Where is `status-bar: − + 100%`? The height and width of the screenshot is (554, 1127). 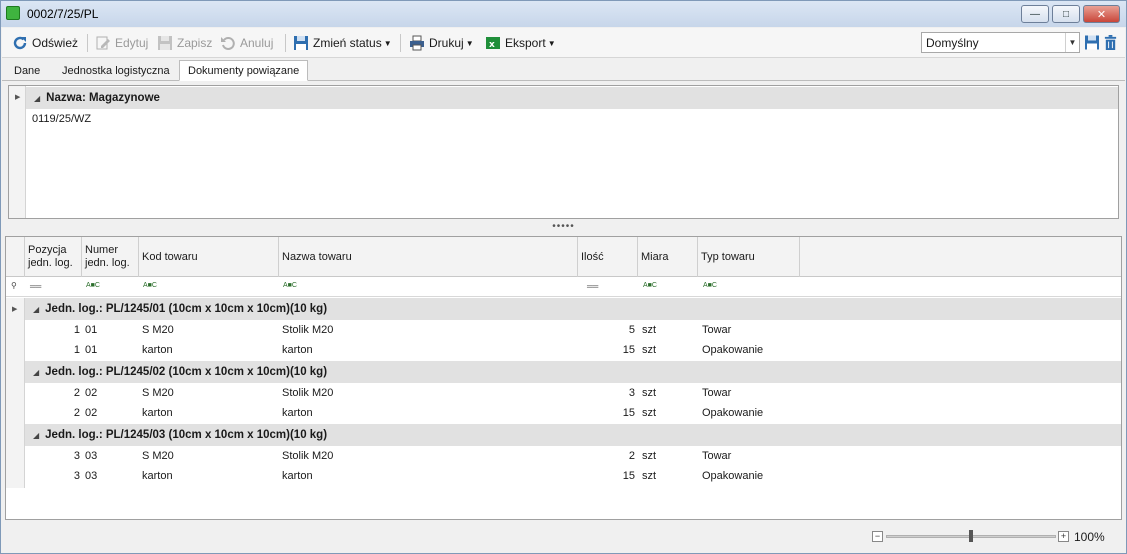
status-bar: − + 100% is located at coordinates (563, 537).